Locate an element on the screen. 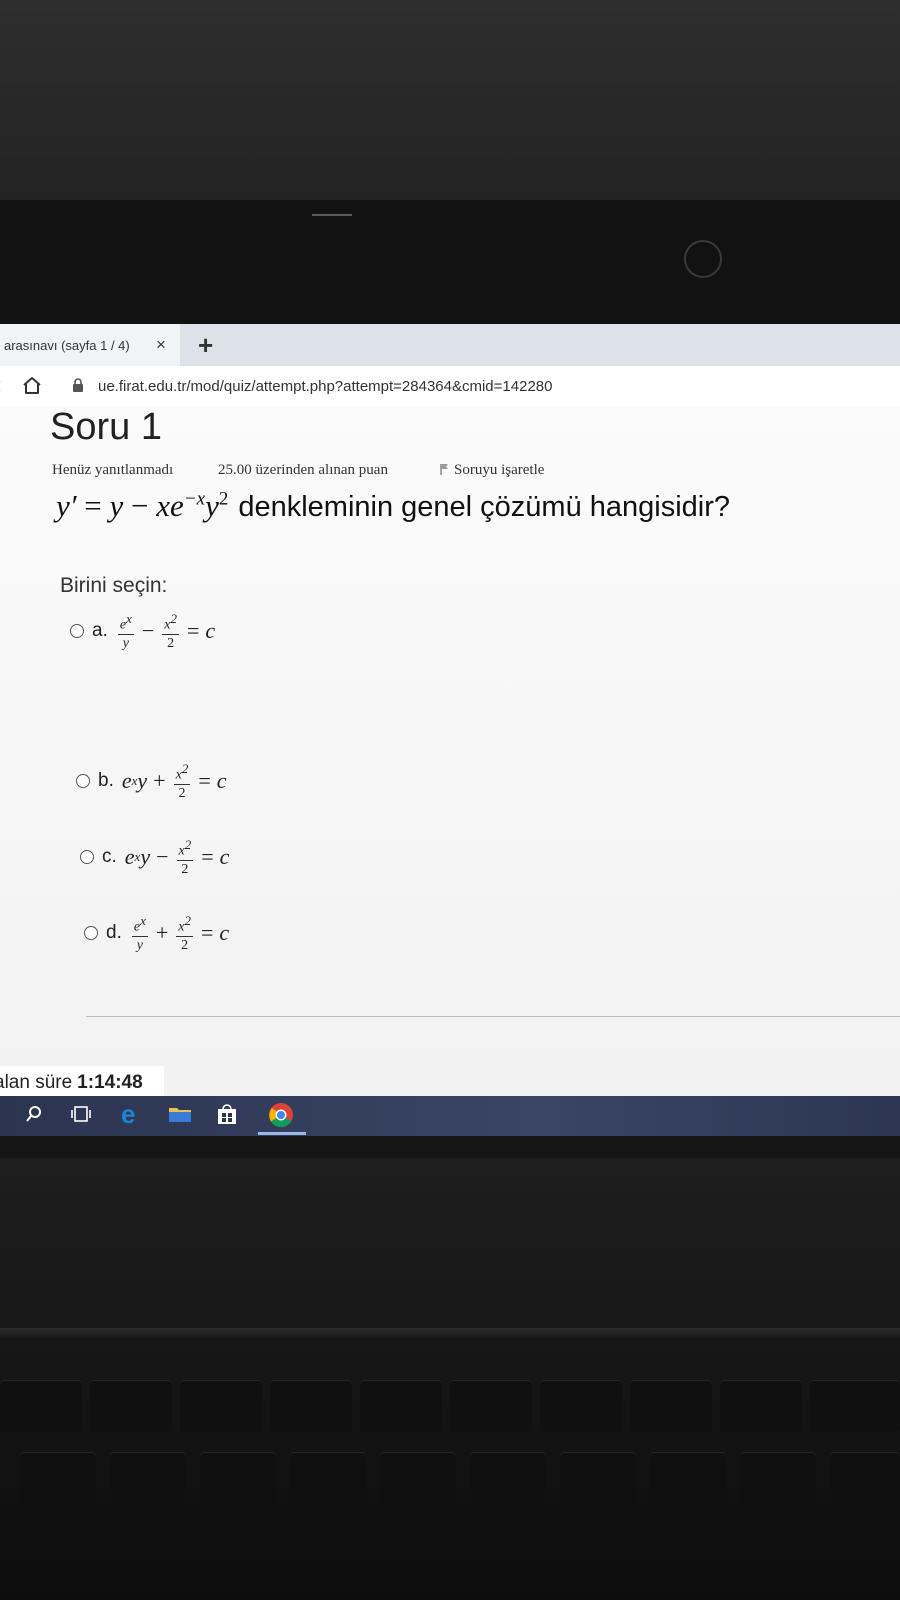 The width and height of the screenshot is (900, 1600). option-c: c. ex y − x2 2 = c is located at coordinates (154, 857).